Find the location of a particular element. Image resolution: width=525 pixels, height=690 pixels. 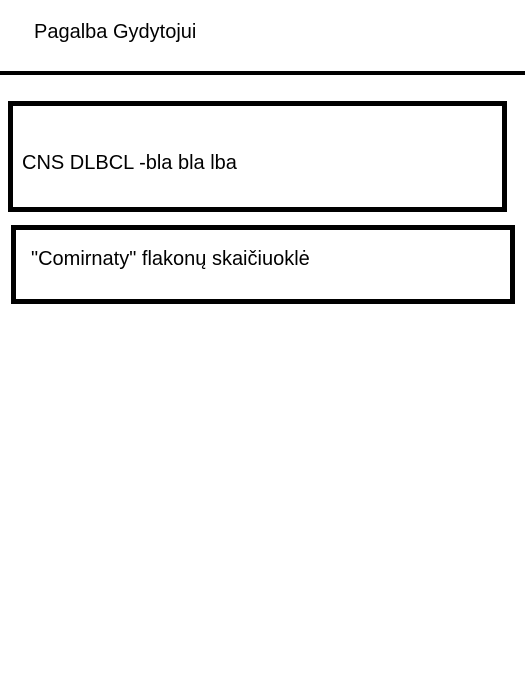

menu-item-label: "Comirnaty" flakonų skaičiuoklė is located at coordinates (170, 259).